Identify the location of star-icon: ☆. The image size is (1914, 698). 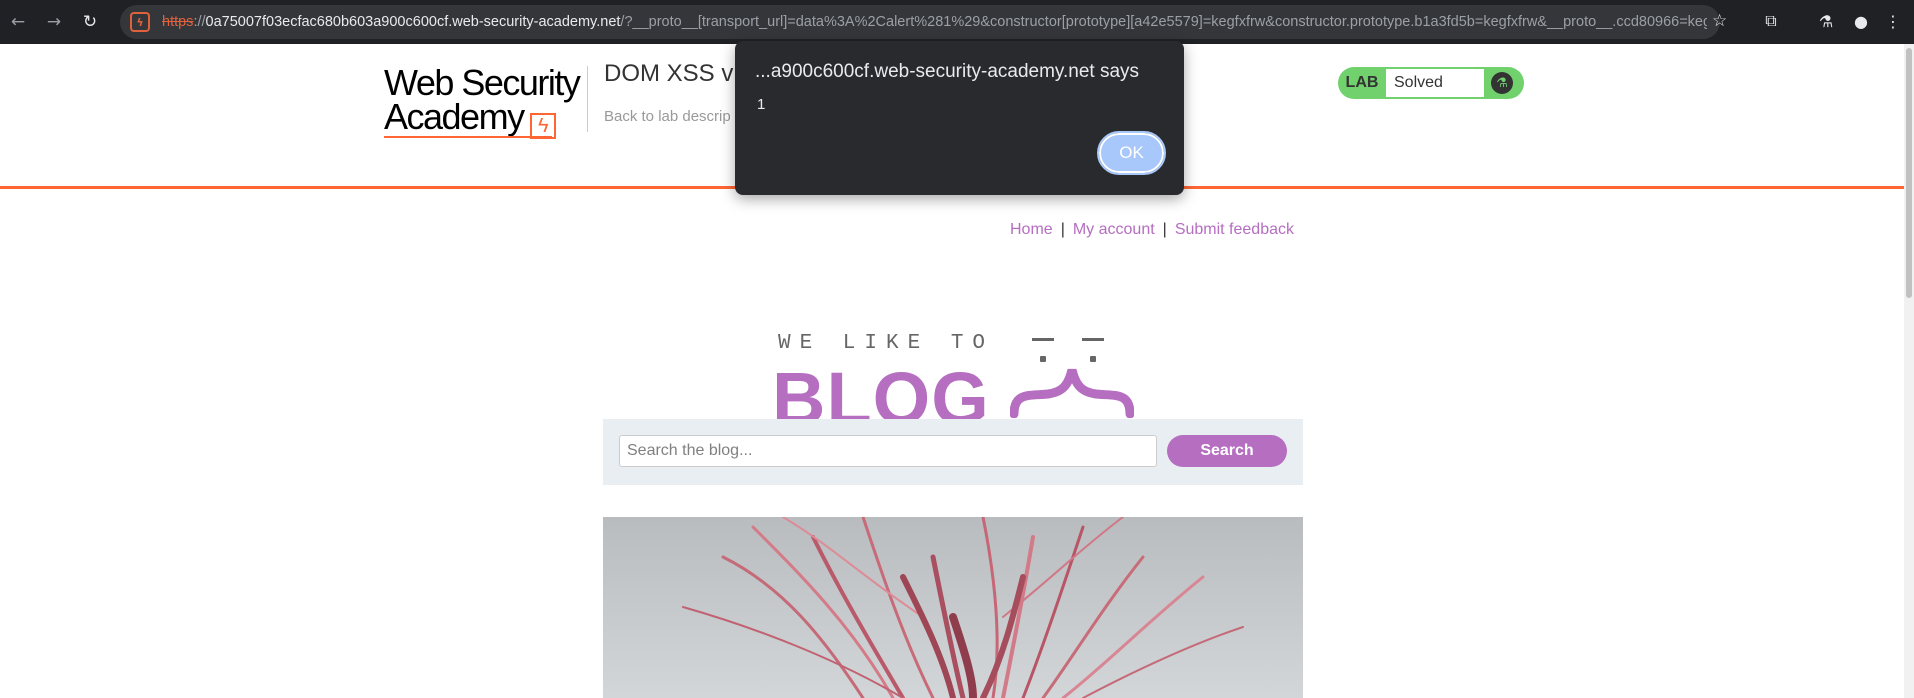
(1719, 21).